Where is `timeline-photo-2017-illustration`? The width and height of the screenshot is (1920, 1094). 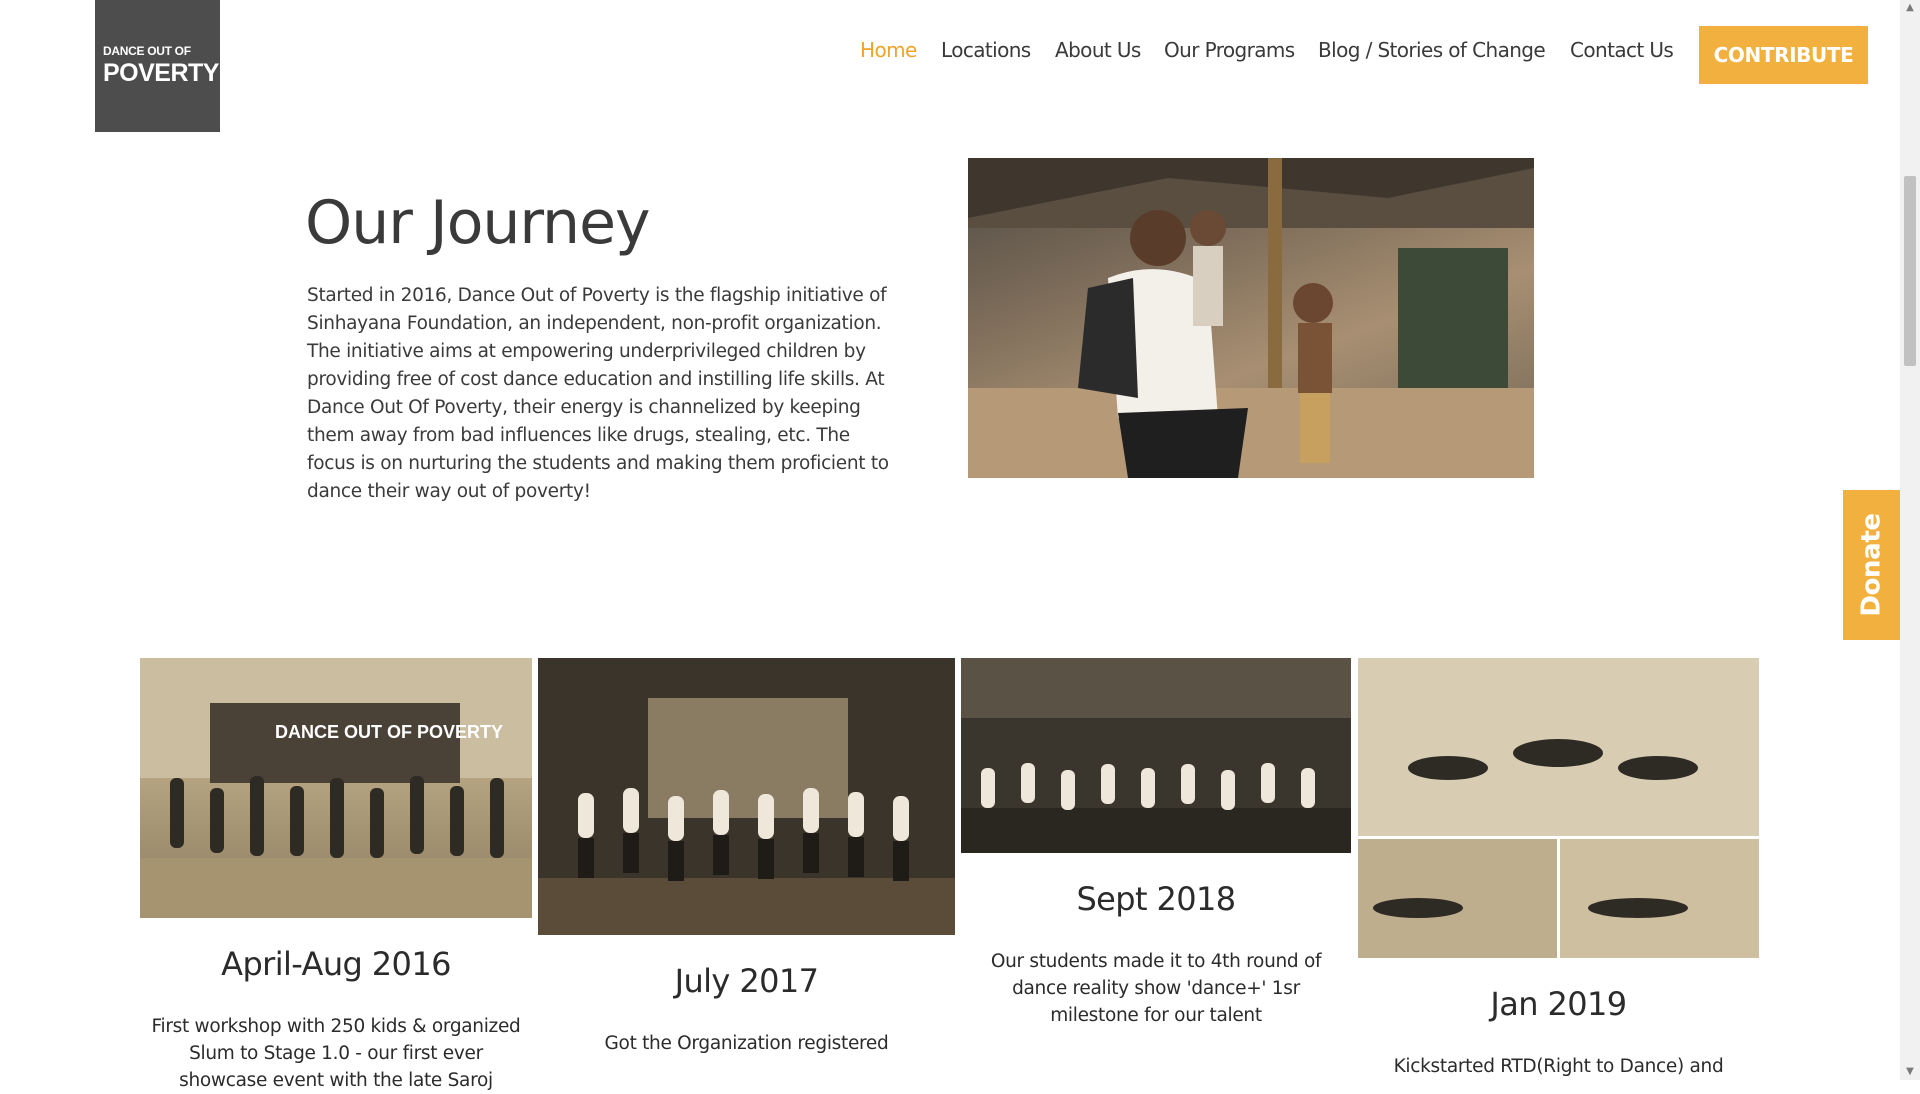
timeline-photo-2017-illustration is located at coordinates (746, 796).